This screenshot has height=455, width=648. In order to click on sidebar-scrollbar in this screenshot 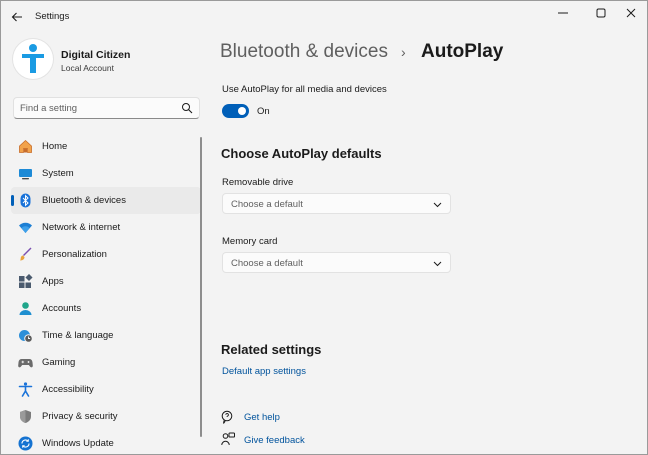, I will do `click(201, 287)`.